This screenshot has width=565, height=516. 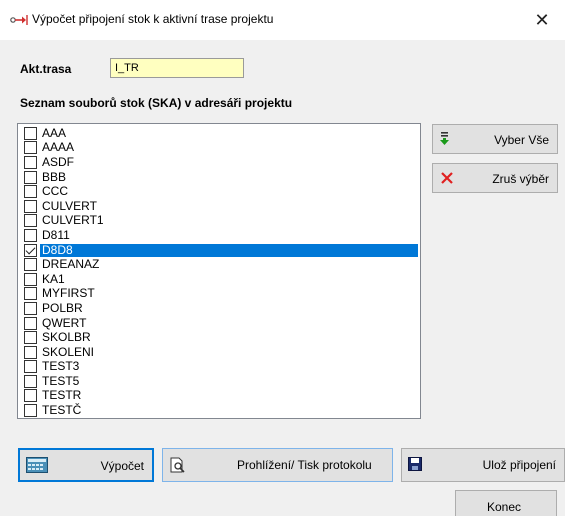 I want to click on save-connection-label: Ulož připojení, so click(x=519, y=465).